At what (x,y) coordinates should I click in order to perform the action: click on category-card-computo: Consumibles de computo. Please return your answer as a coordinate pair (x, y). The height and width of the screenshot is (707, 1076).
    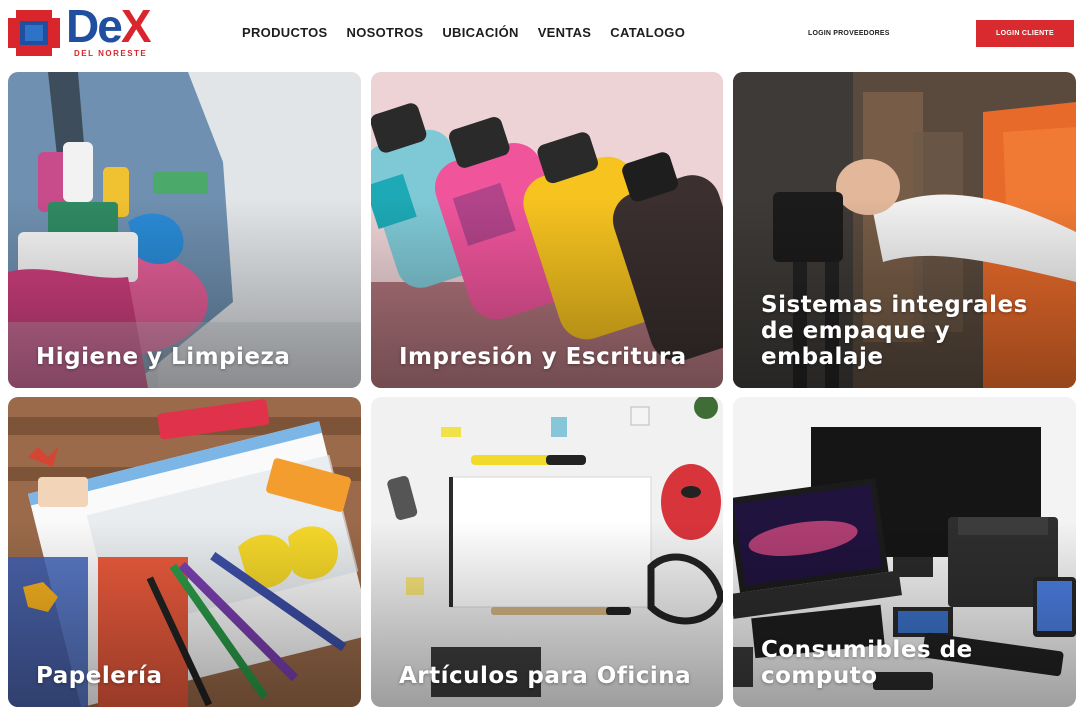
    Looking at the image, I should click on (904, 552).